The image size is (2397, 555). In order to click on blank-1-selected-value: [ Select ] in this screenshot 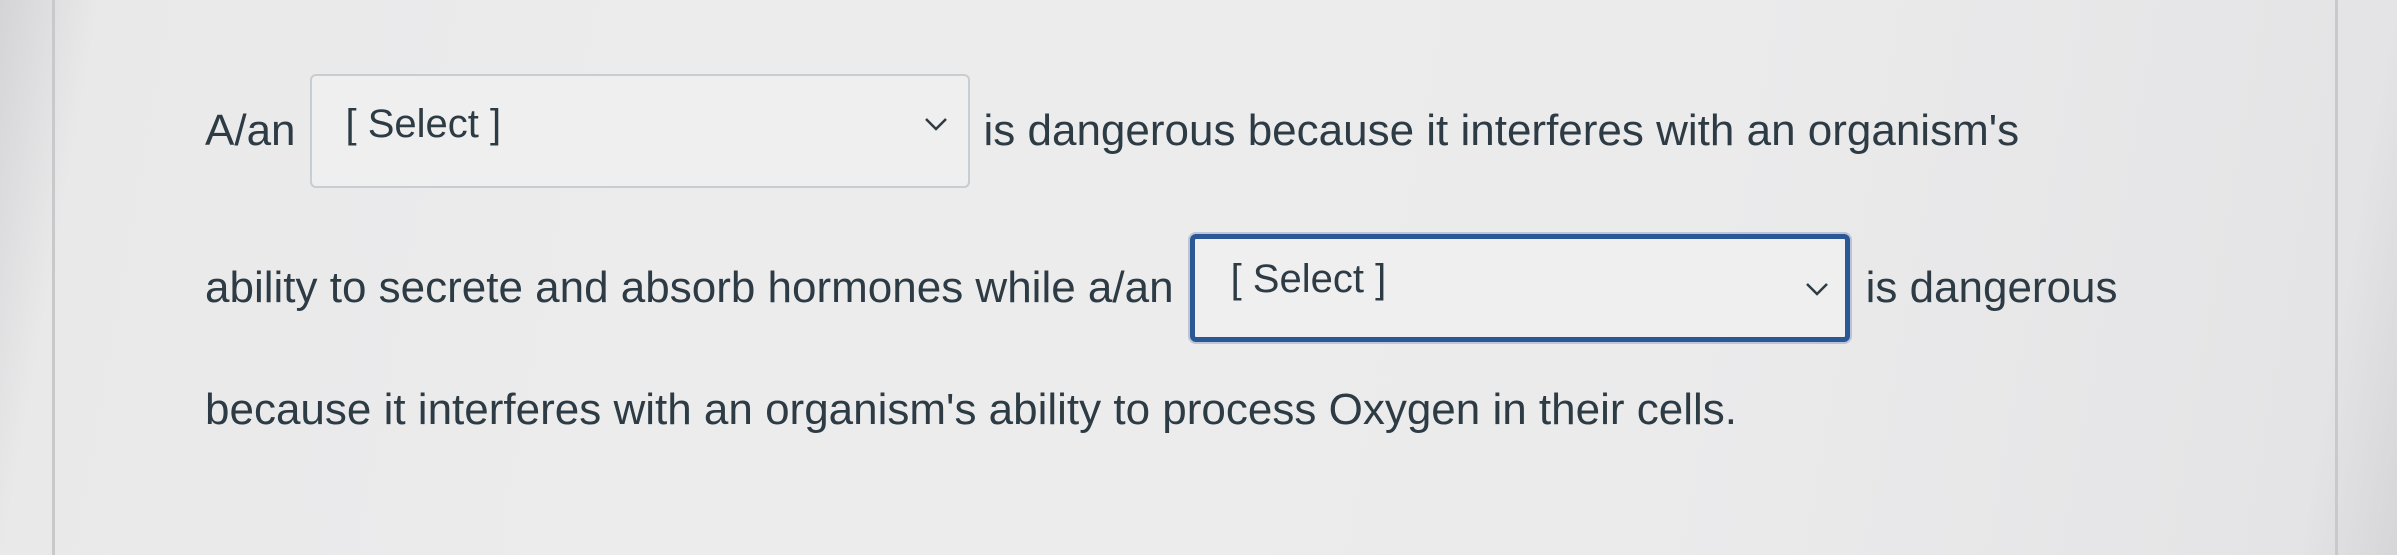, I will do `click(423, 124)`.